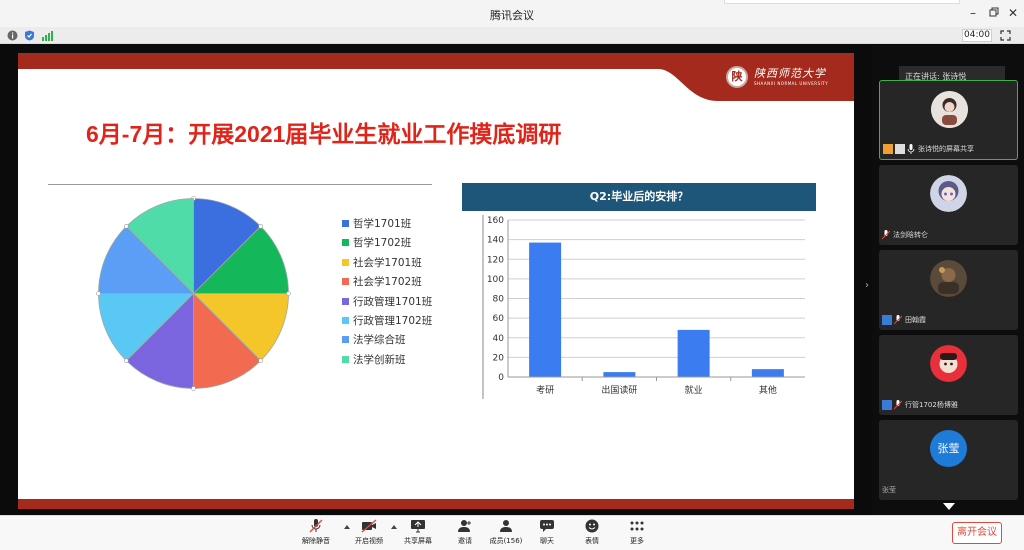  I want to click on invite-button: 邀请, so click(465, 534).